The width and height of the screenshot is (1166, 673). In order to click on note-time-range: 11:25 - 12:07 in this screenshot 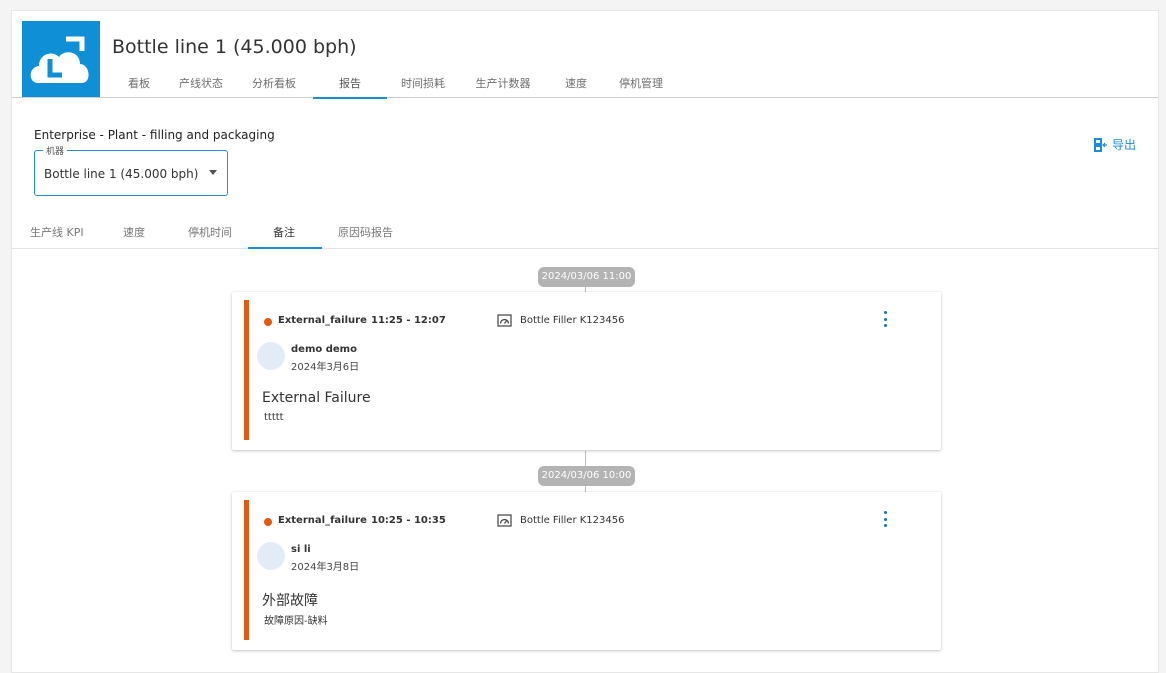, I will do `click(408, 320)`.